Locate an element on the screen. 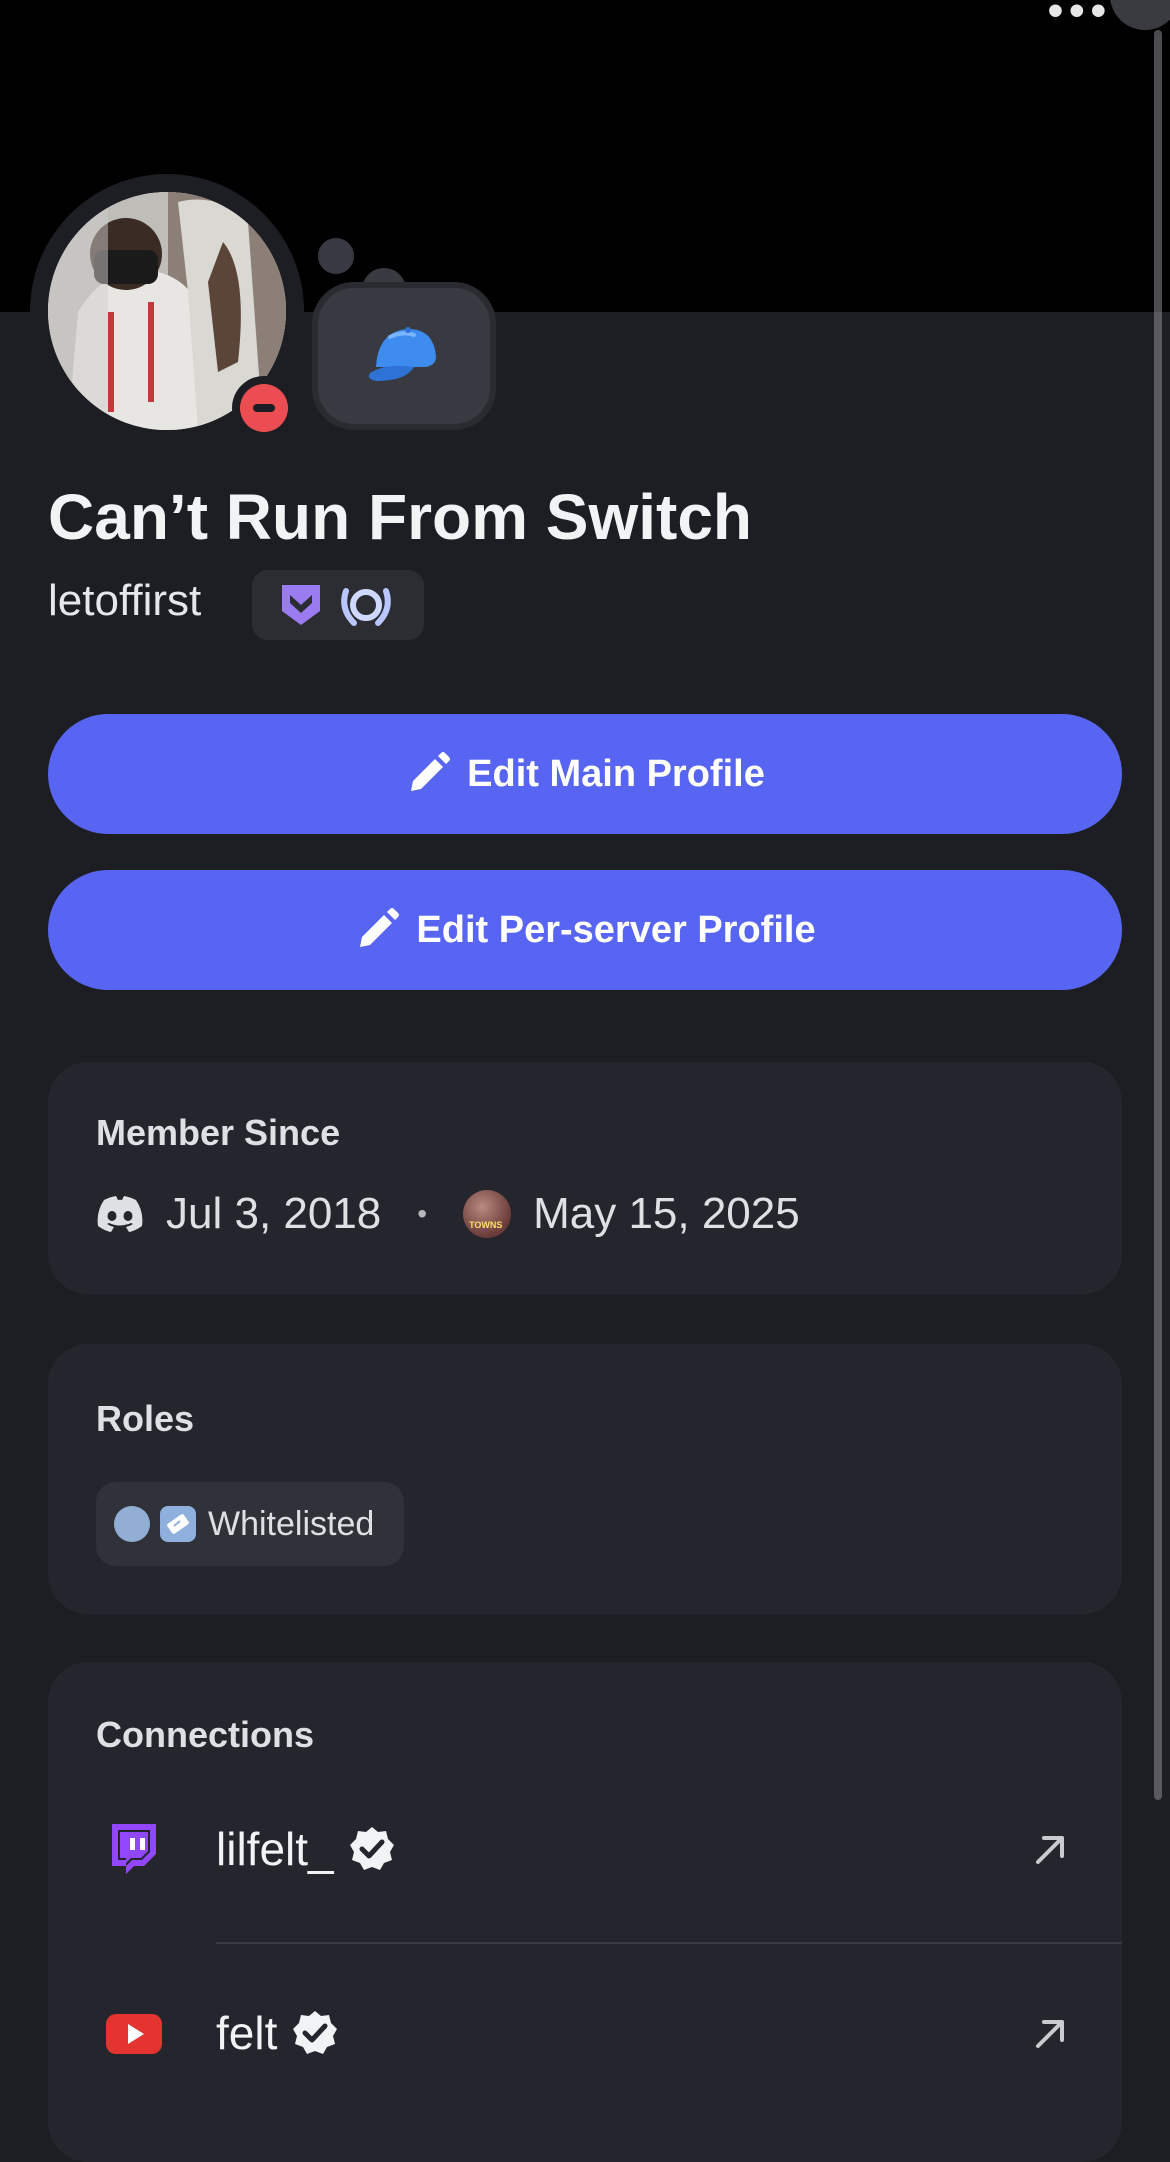 This screenshot has width=1170, height=2162. scrollbar is located at coordinates (1158, 915).